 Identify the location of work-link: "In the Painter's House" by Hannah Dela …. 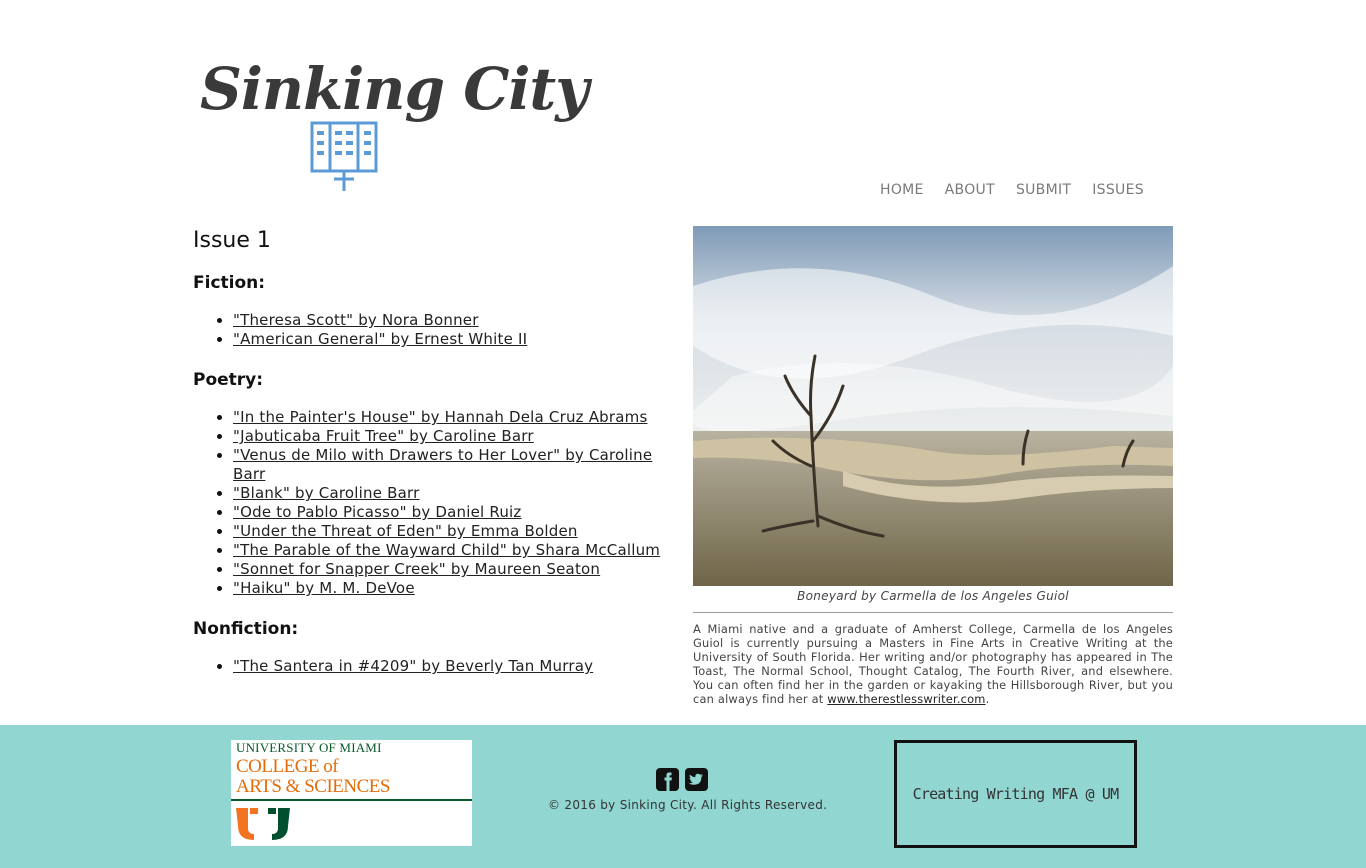
(440, 417).